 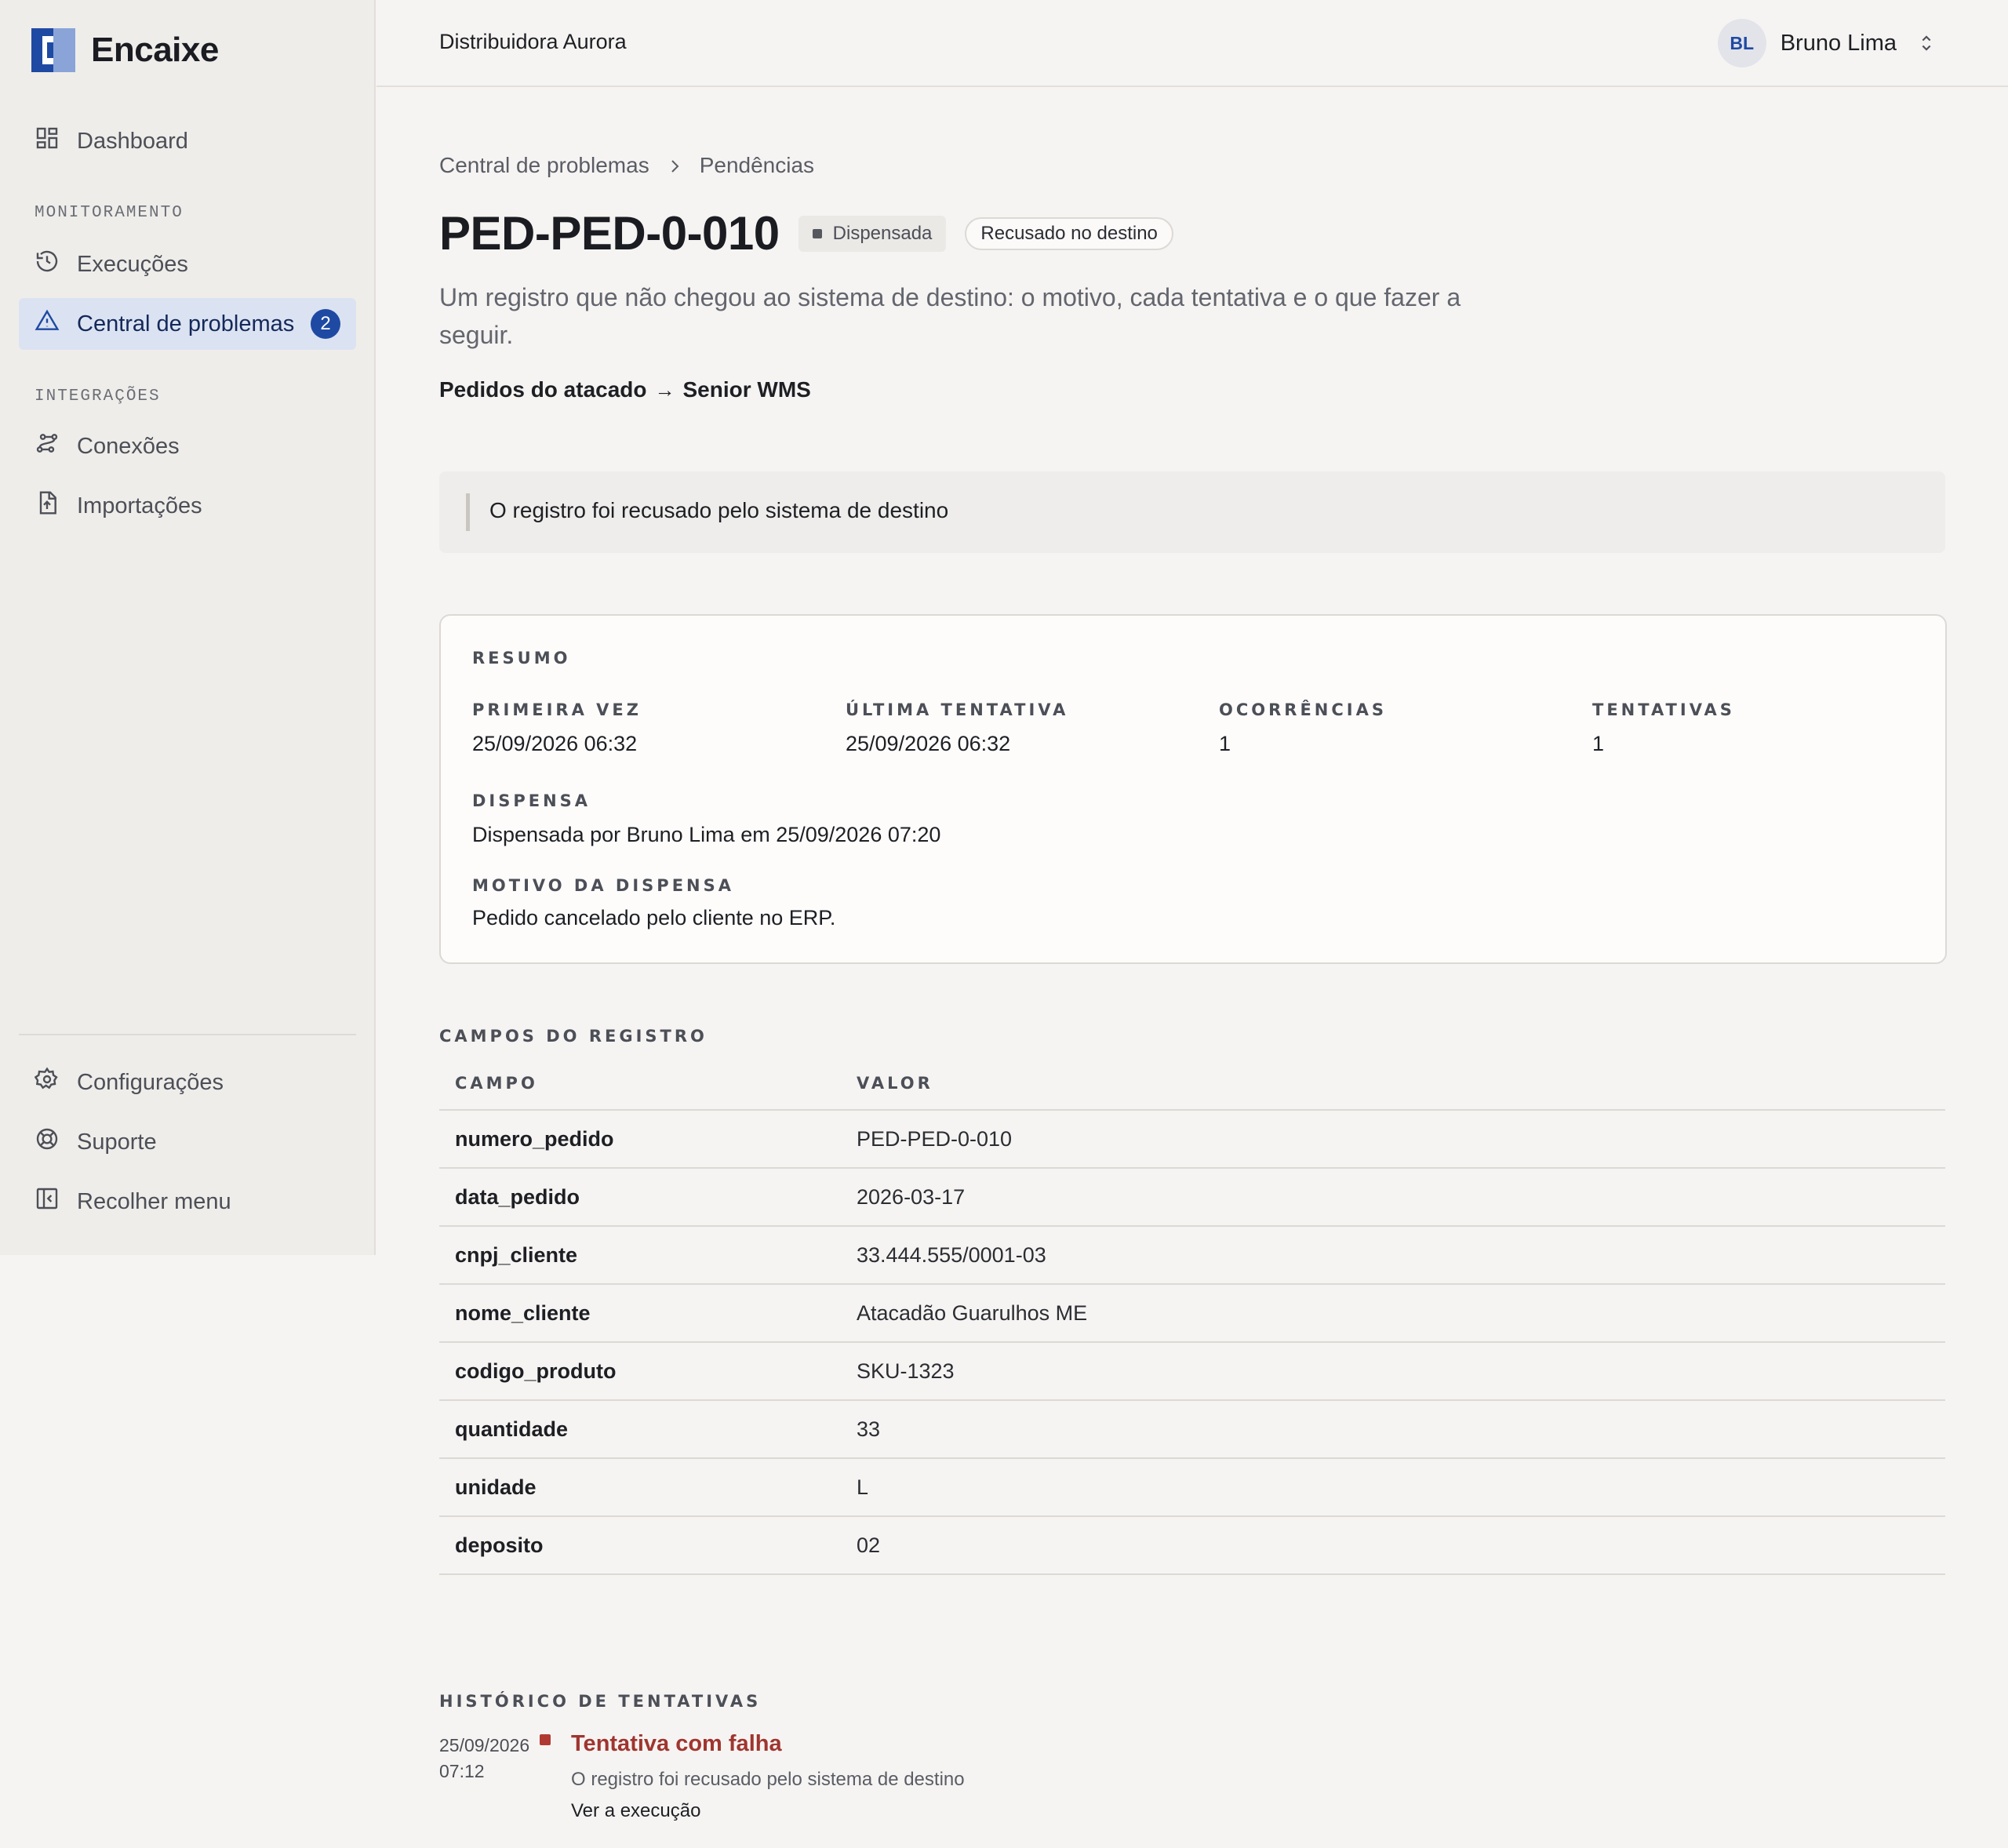 I want to click on field-key: deposito, so click(x=640, y=1545).